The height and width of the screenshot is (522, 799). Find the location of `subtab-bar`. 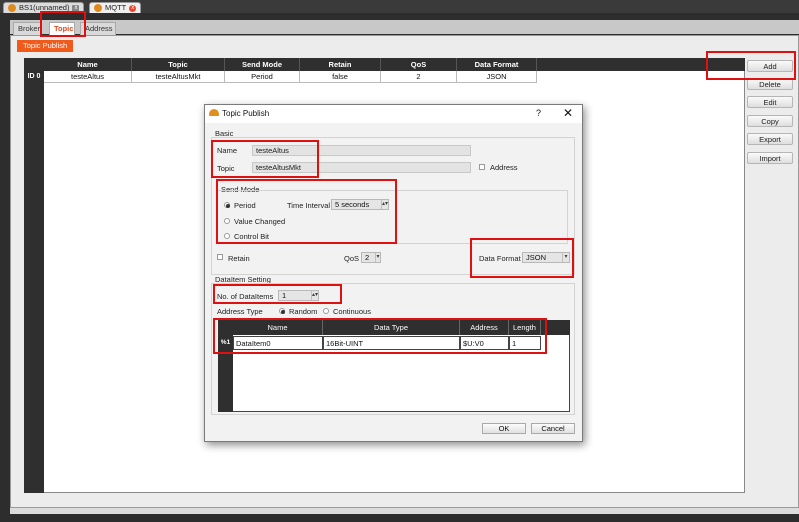

subtab-bar is located at coordinates (404, 27).